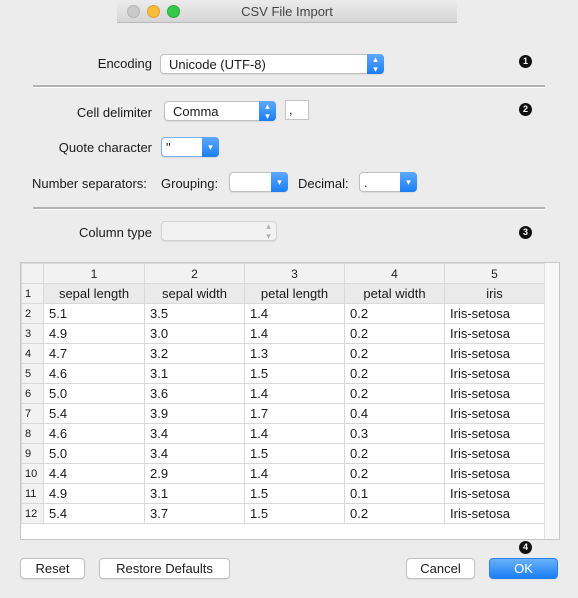 Image resolution: width=578 pixels, height=598 pixels. What do you see at coordinates (294, 413) in the screenshot?
I see `table-cell: 1.7` at bounding box center [294, 413].